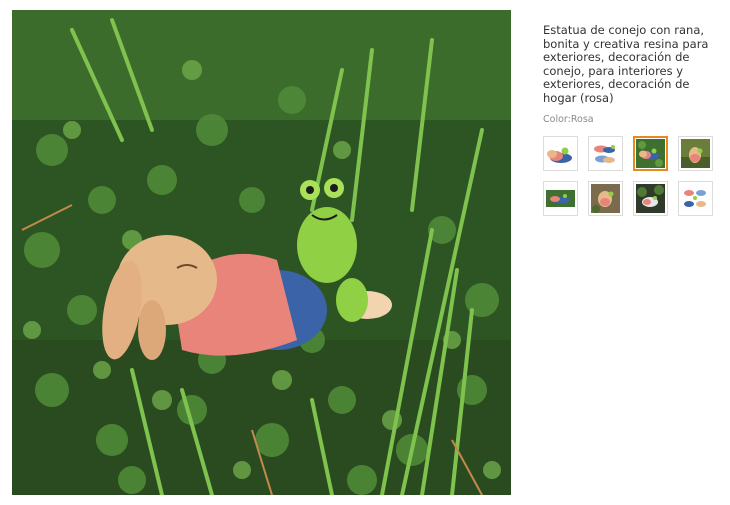 The width and height of the screenshot is (730, 505). Describe the element at coordinates (582, 119) in the screenshot. I see `color-value: Rosa` at that location.